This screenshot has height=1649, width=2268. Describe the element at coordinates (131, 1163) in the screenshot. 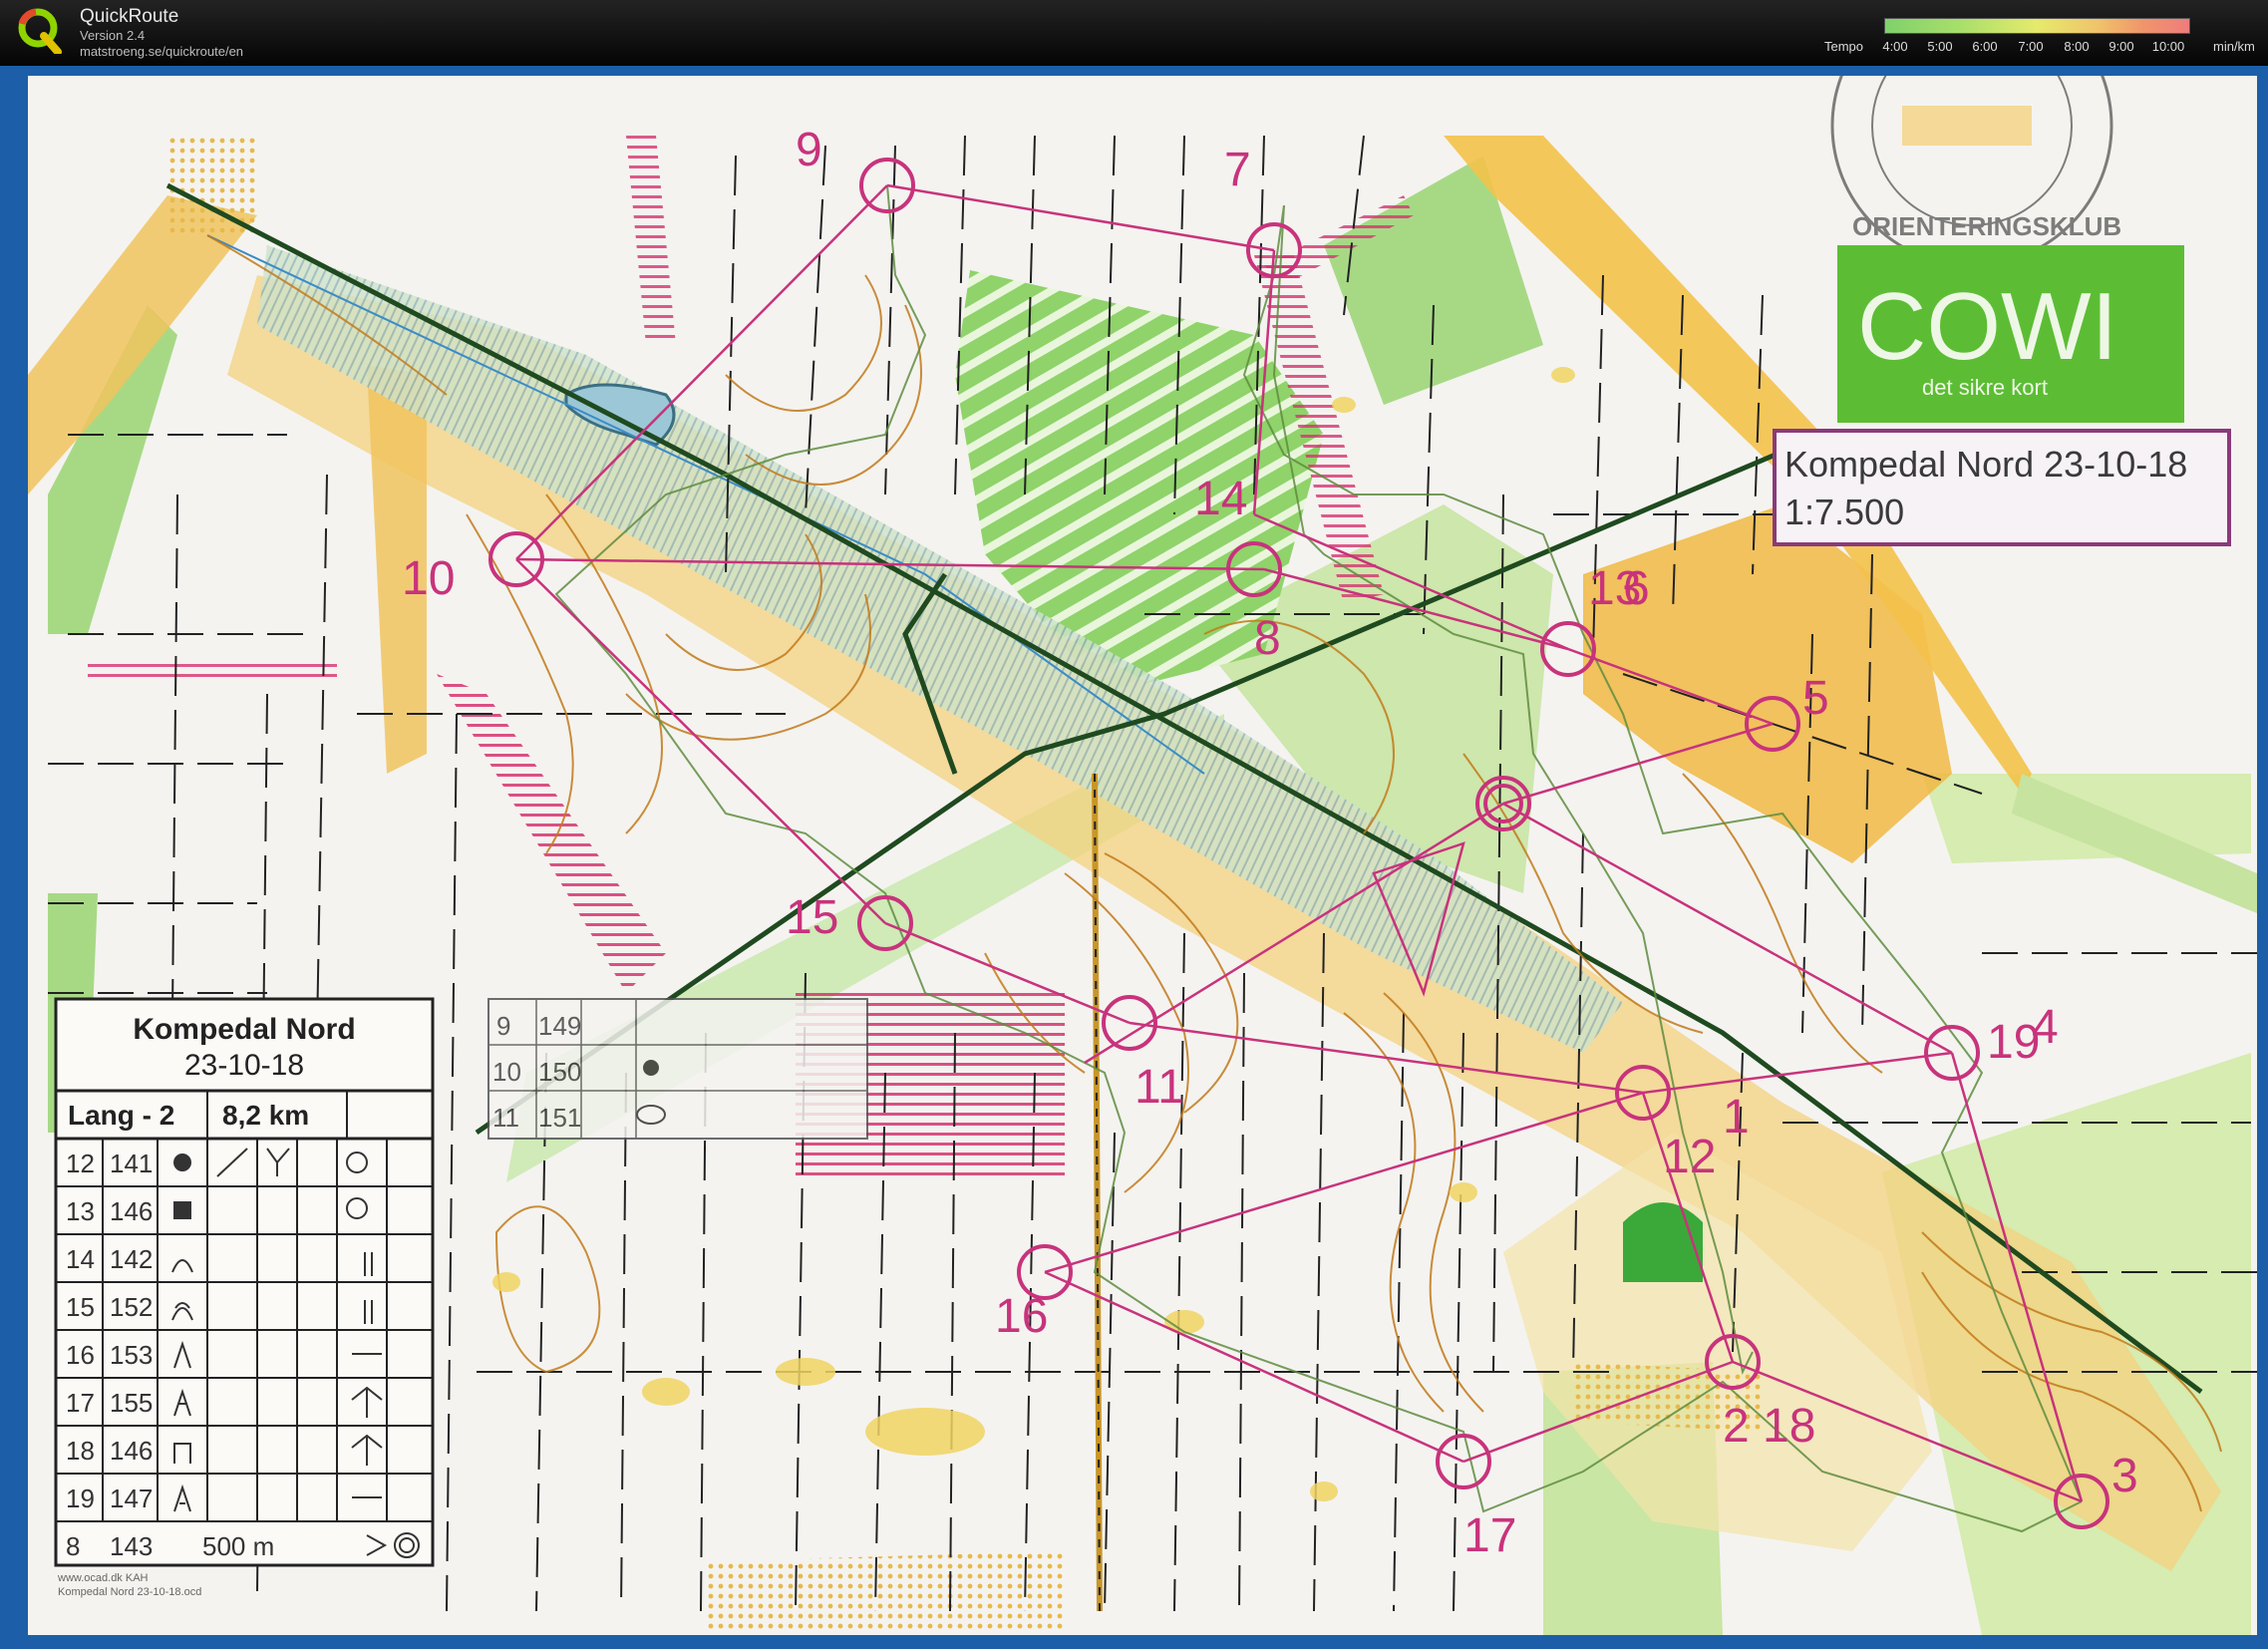

I see `description-code: 141` at that location.